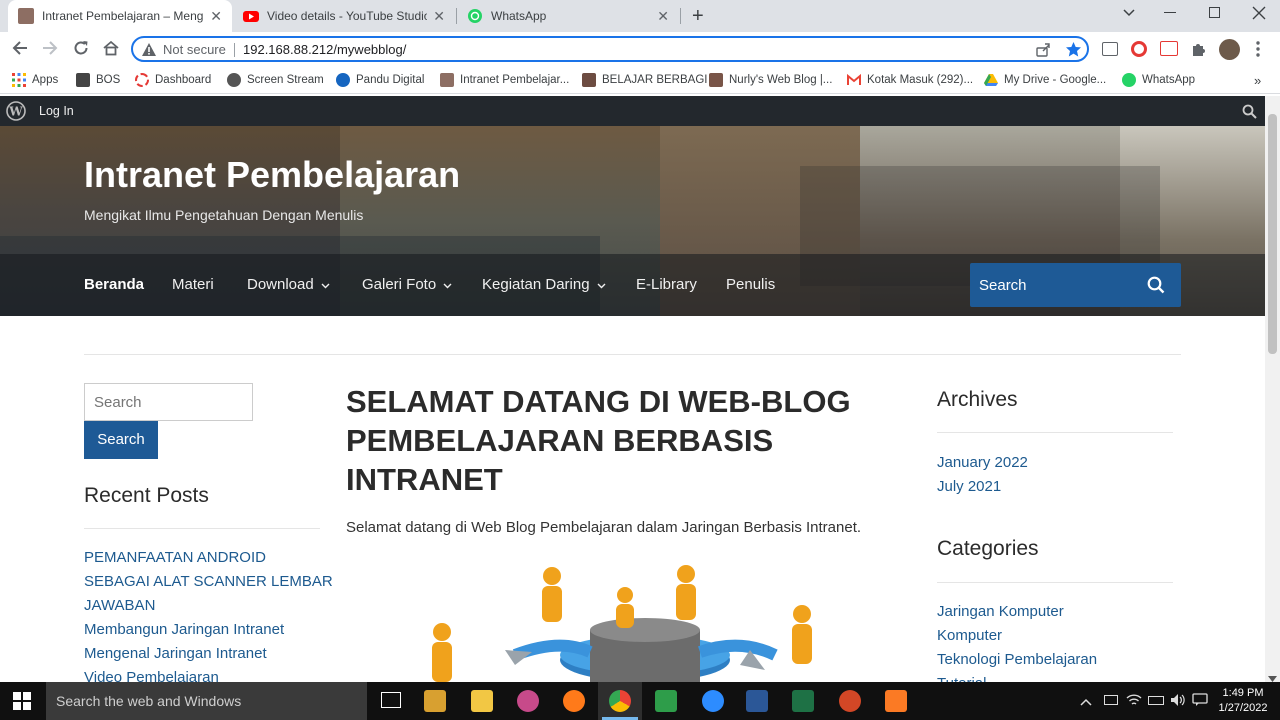  What do you see at coordinates (1178, 702) in the screenshot?
I see `volume-icon` at bounding box center [1178, 702].